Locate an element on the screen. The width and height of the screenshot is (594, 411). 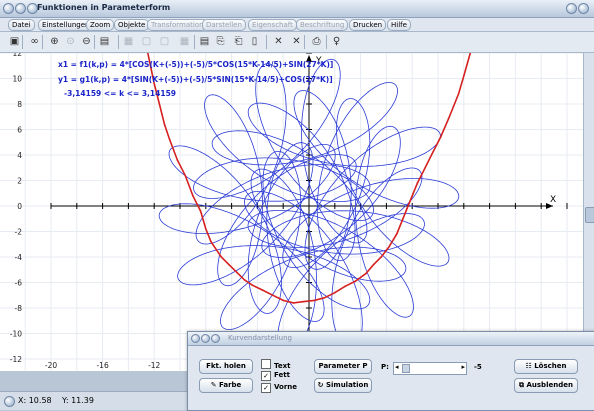
x-tick-label: -16 is located at coordinates (102, 365).